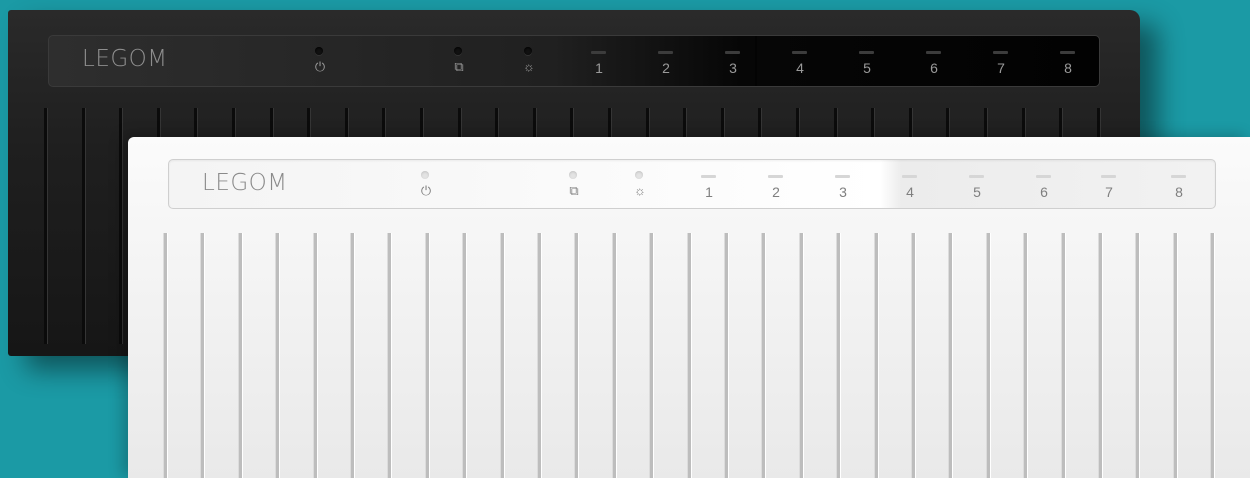  I want to click on port-4-indicator: 4, so click(800, 61).